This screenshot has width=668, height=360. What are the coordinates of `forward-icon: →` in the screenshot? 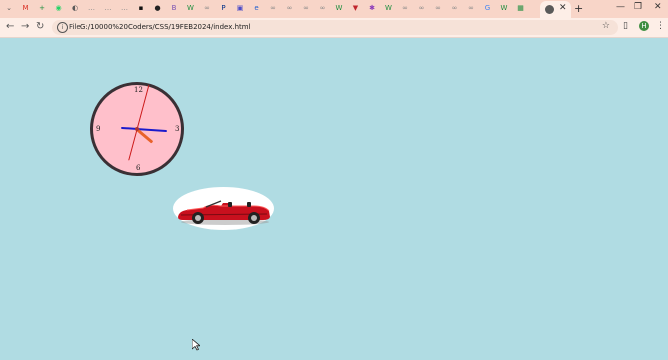 It's located at (25, 26).